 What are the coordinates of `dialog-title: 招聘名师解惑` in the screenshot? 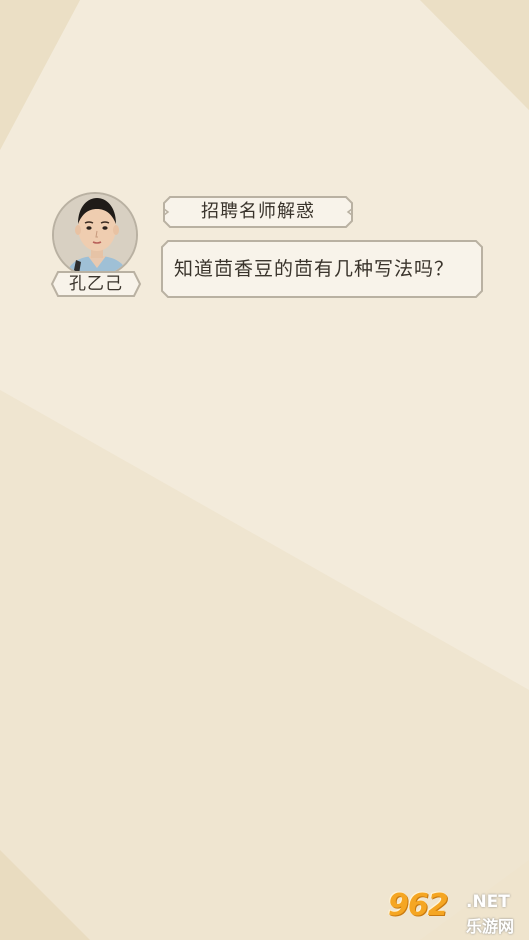 It's located at (258, 211).